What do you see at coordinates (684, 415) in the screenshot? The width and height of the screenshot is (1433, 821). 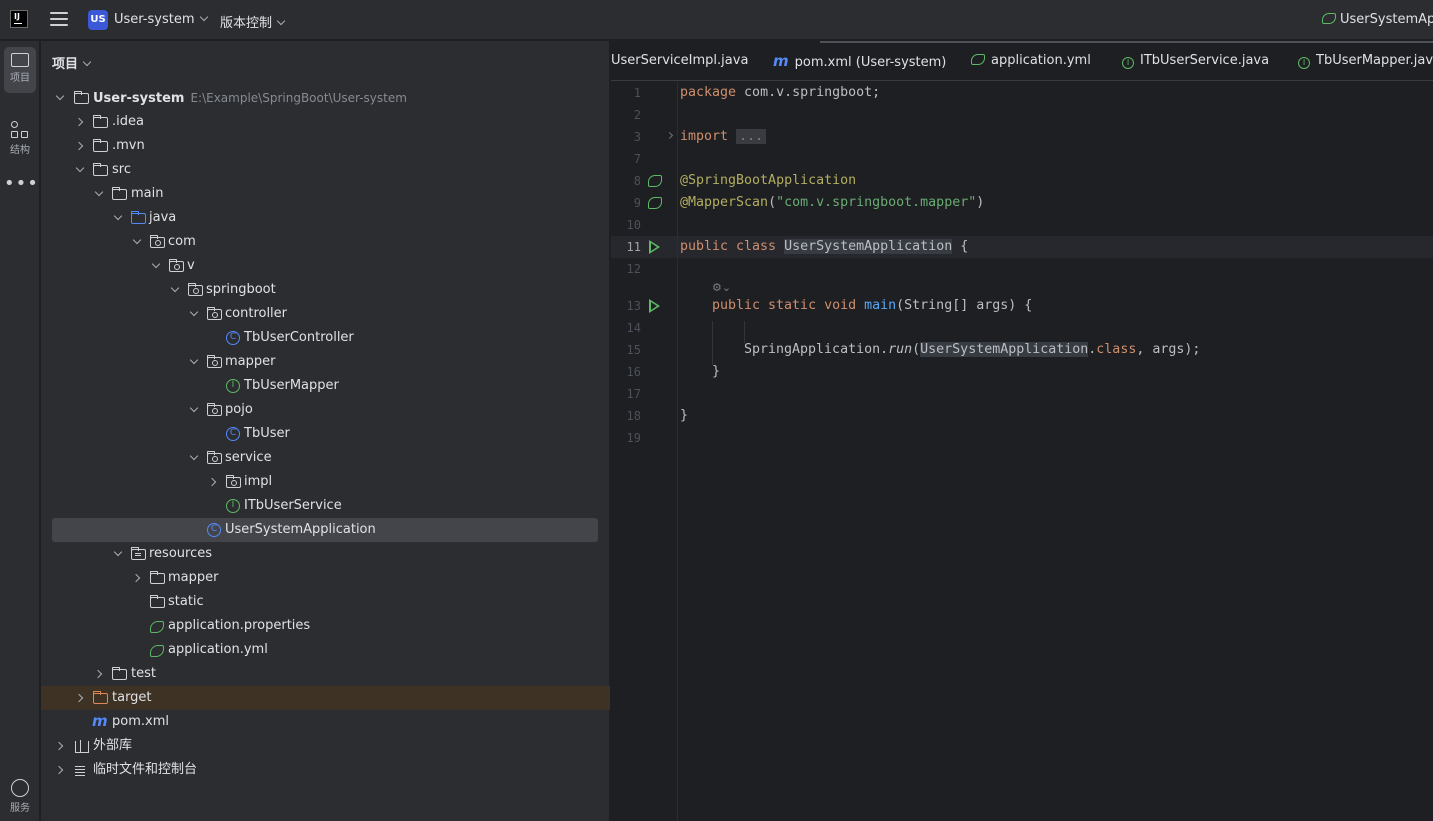 I see `code-line: }` at bounding box center [684, 415].